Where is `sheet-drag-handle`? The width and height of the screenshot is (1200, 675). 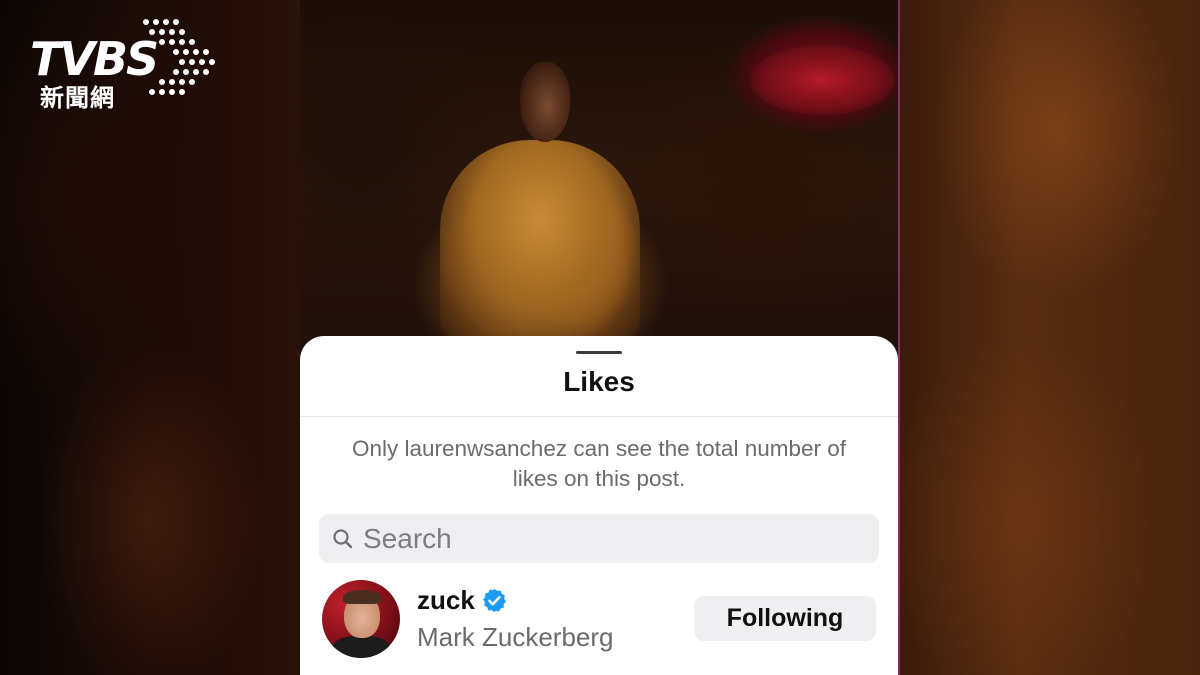
sheet-drag-handle is located at coordinates (599, 352).